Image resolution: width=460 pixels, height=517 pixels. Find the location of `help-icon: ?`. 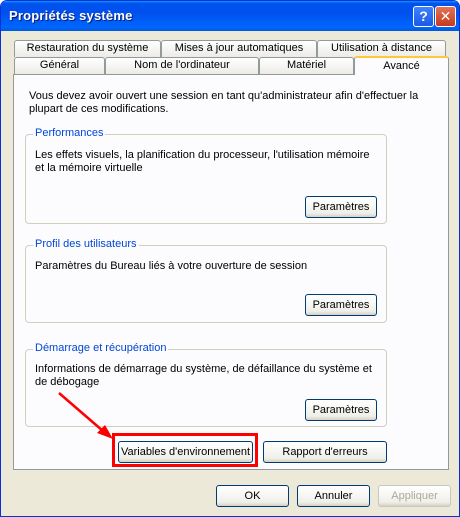

help-icon: ? is located at coordinates (423, 16).